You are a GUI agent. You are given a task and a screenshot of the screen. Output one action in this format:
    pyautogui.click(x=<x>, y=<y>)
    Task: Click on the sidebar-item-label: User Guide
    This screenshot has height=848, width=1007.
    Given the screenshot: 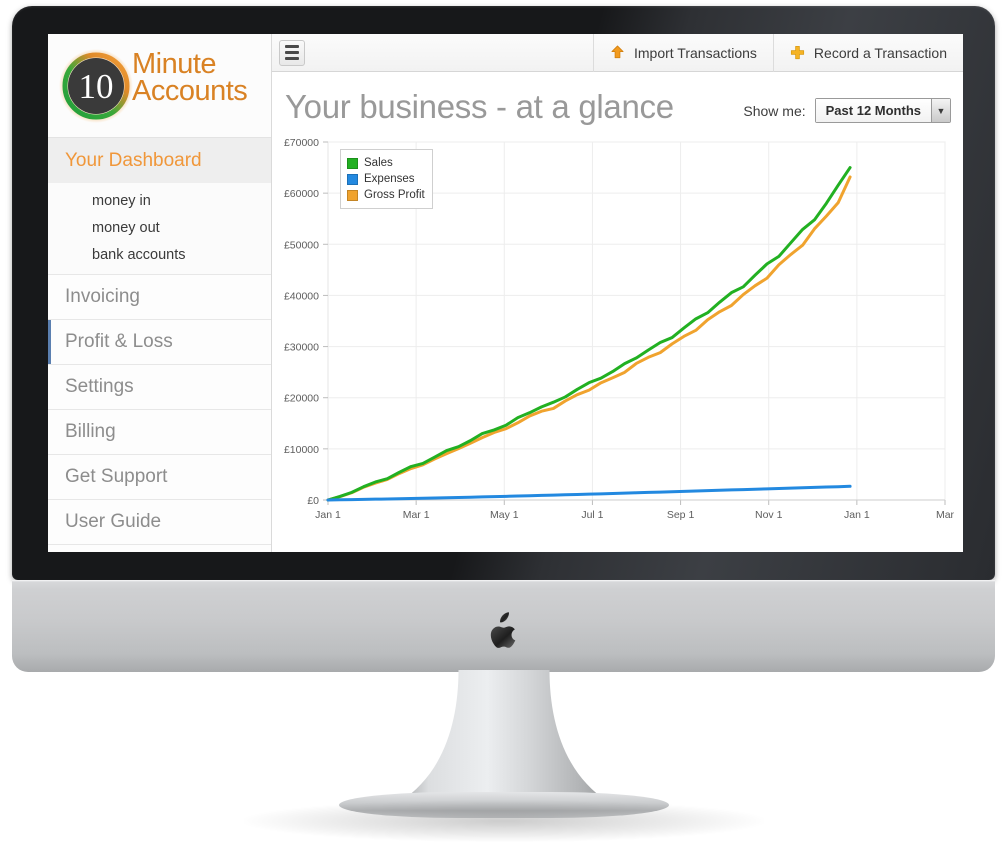 What is the action you would take?
    pyautogui.click(x=113, y=521)
    